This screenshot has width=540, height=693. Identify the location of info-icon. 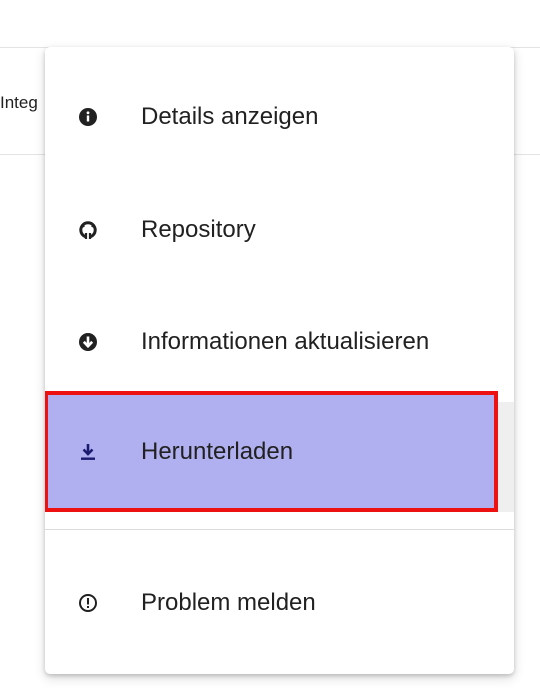
(88, 117).